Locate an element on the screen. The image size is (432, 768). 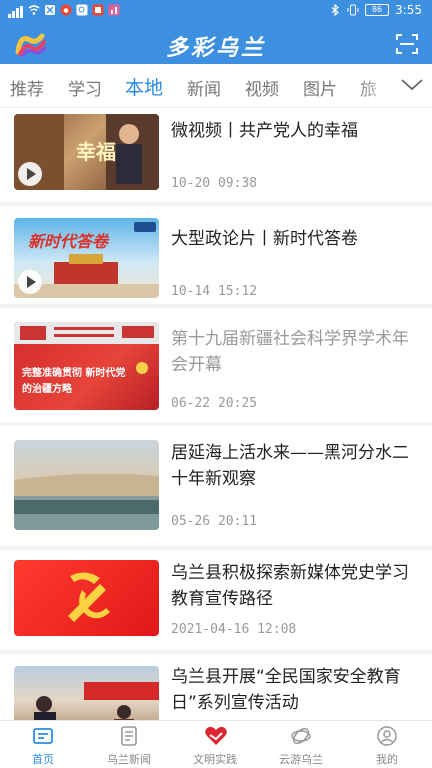
more-tabs-button is located at coordinates (412, 85).